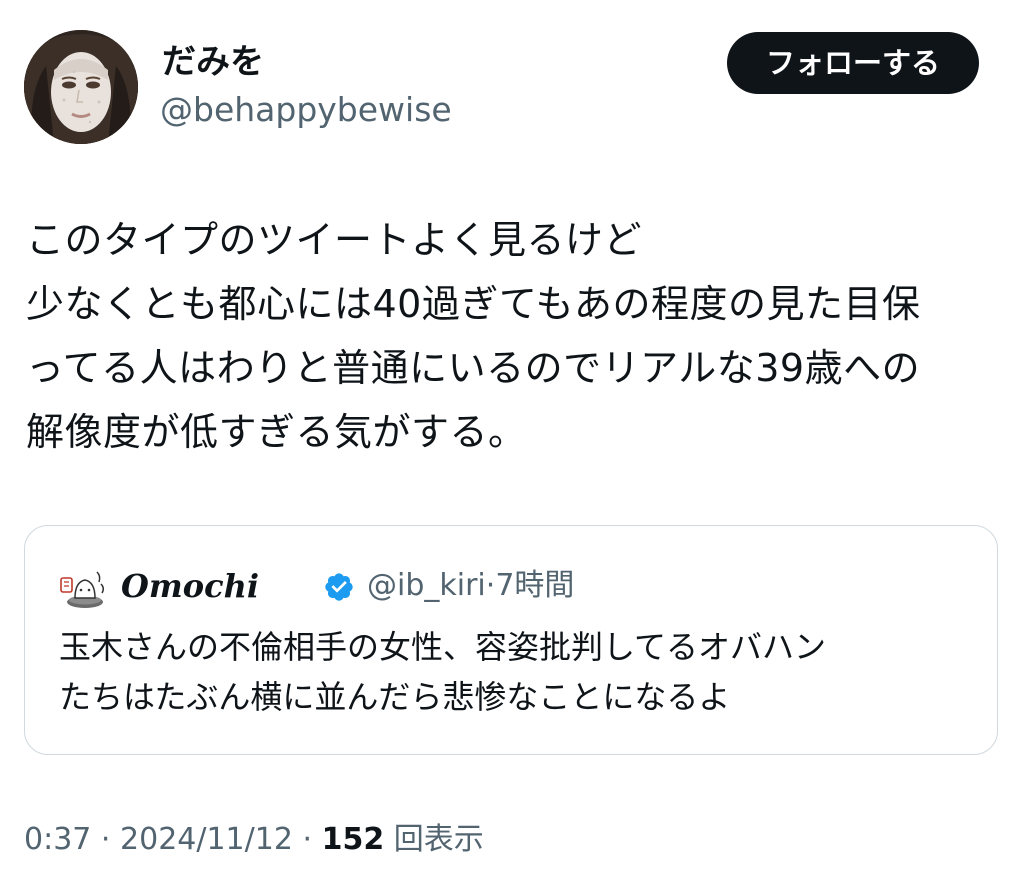  What do you see at coordinates (83, 588) in the screenshot?
I see `quoted-author-avatar` at bounding box center [83, 588].